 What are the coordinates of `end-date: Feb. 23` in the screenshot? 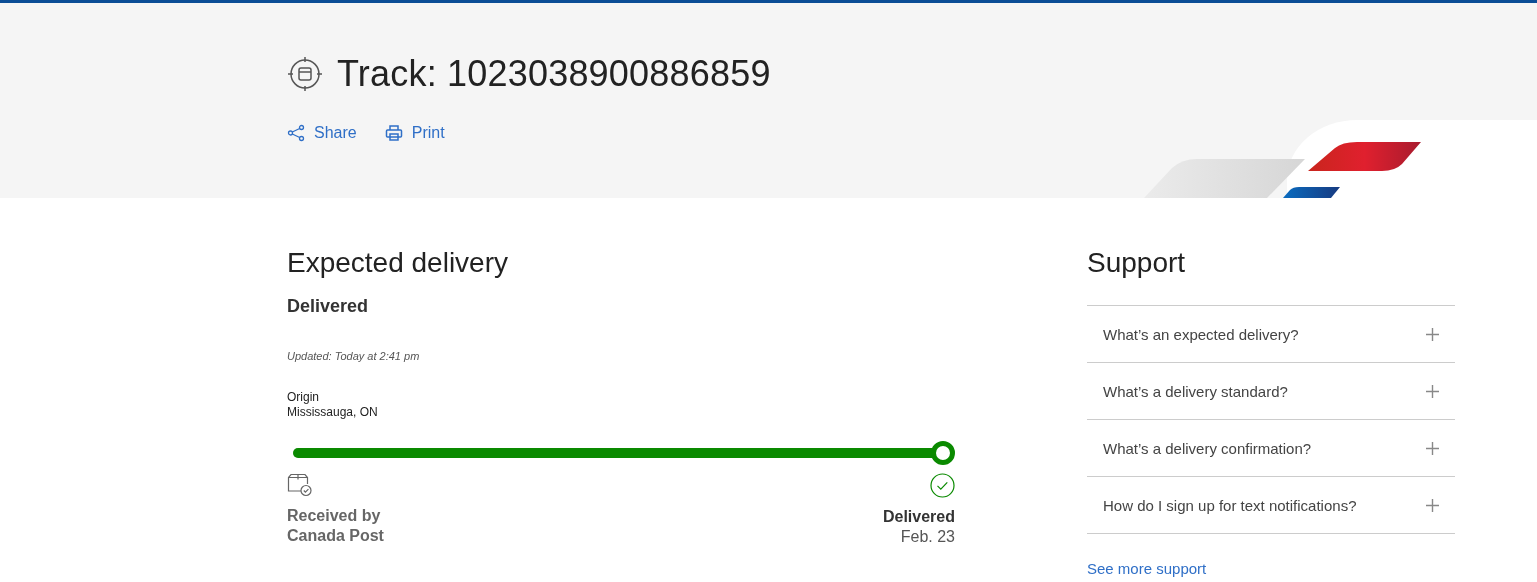 It's located at (927, 537).